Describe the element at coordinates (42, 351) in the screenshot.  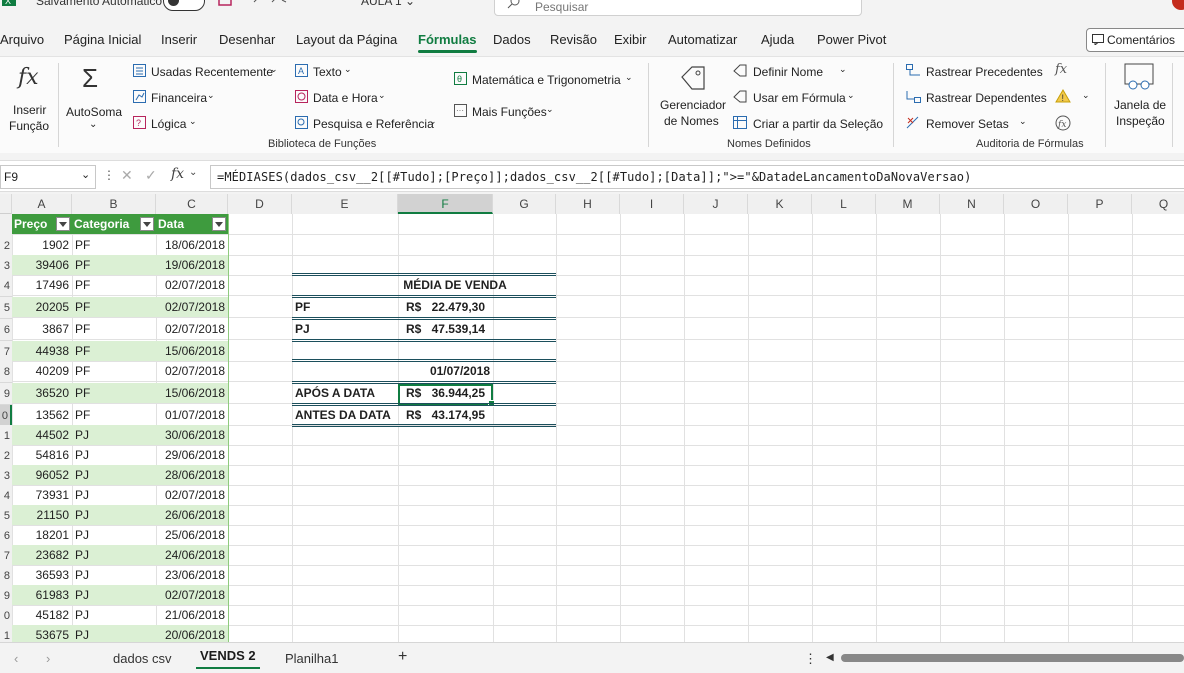
I see `cell-preco: 44938` at that location.